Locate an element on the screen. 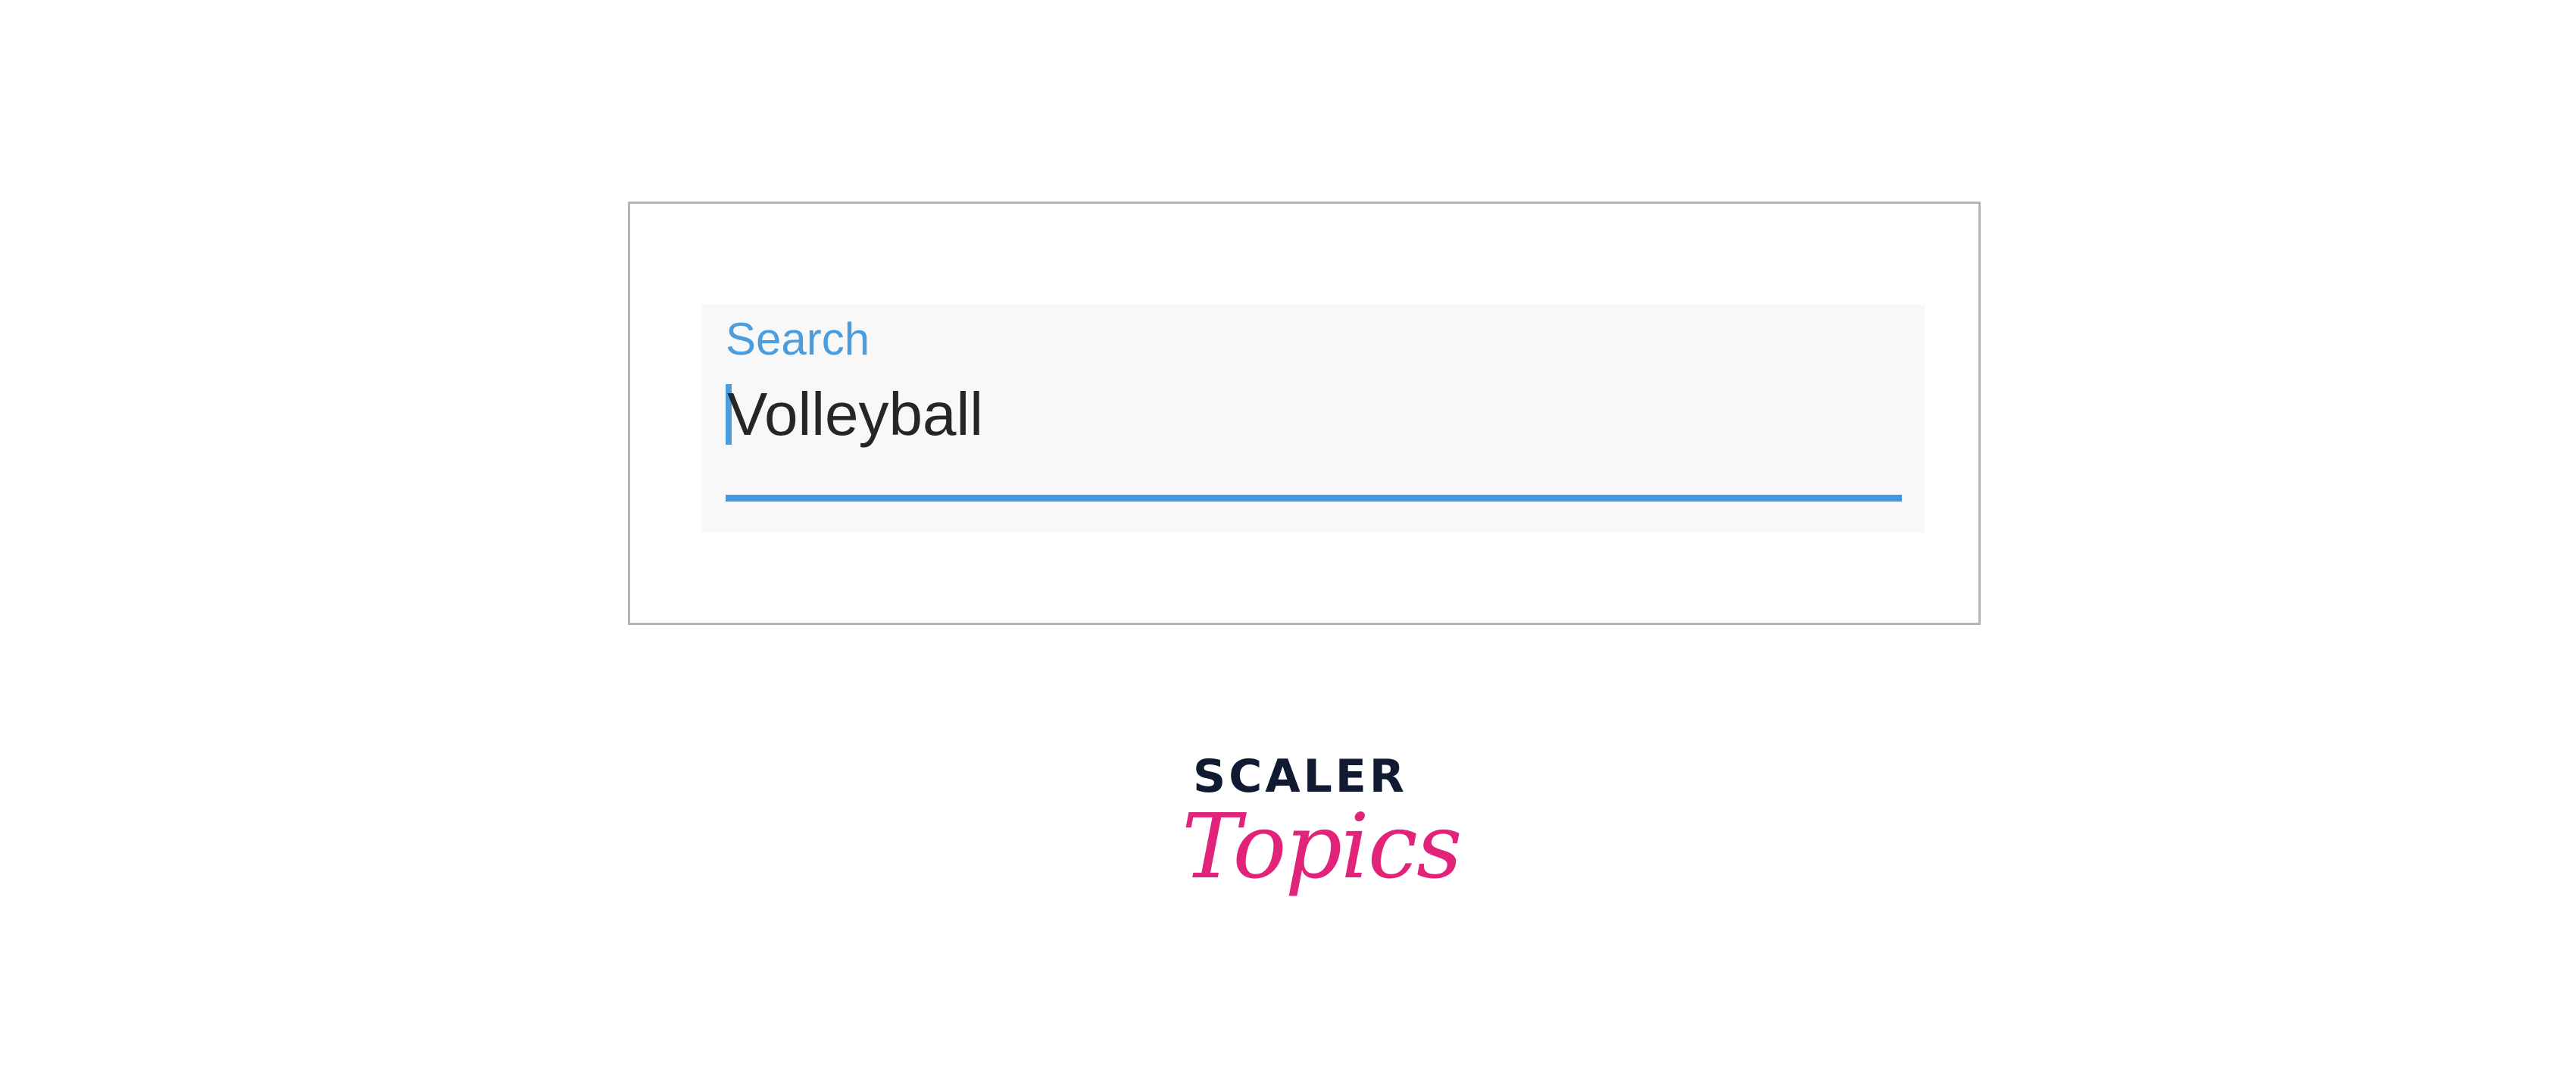  search-field-label: Search is located at coordinates (798, 339).